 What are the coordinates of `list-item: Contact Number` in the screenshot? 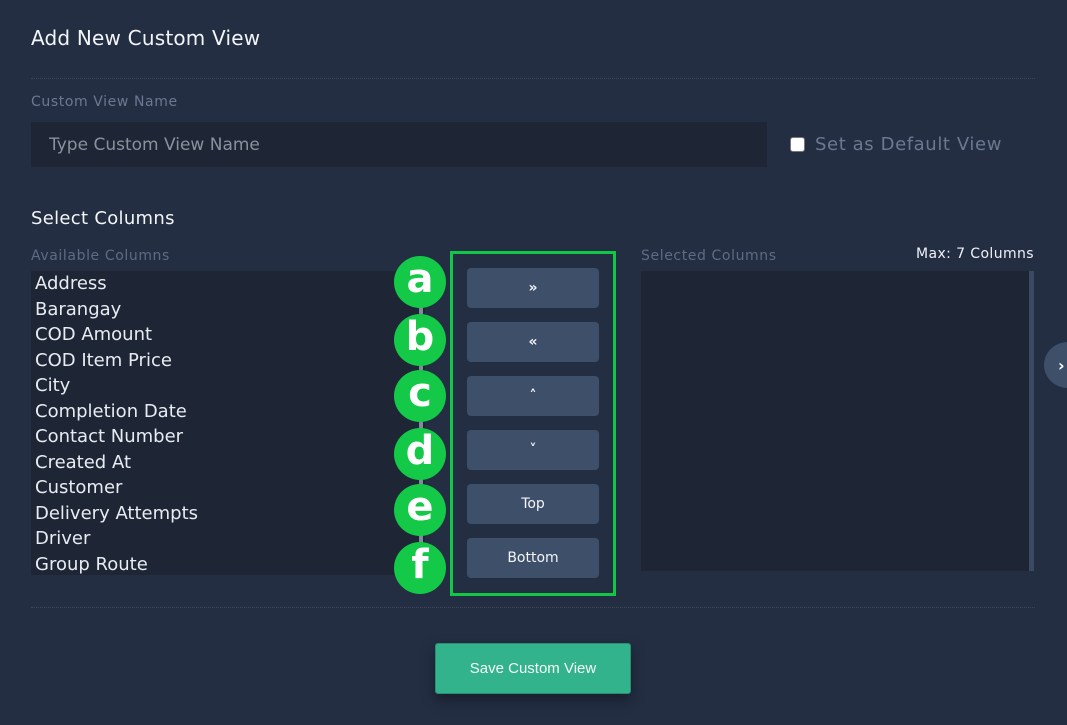 It's located at (228, 437).